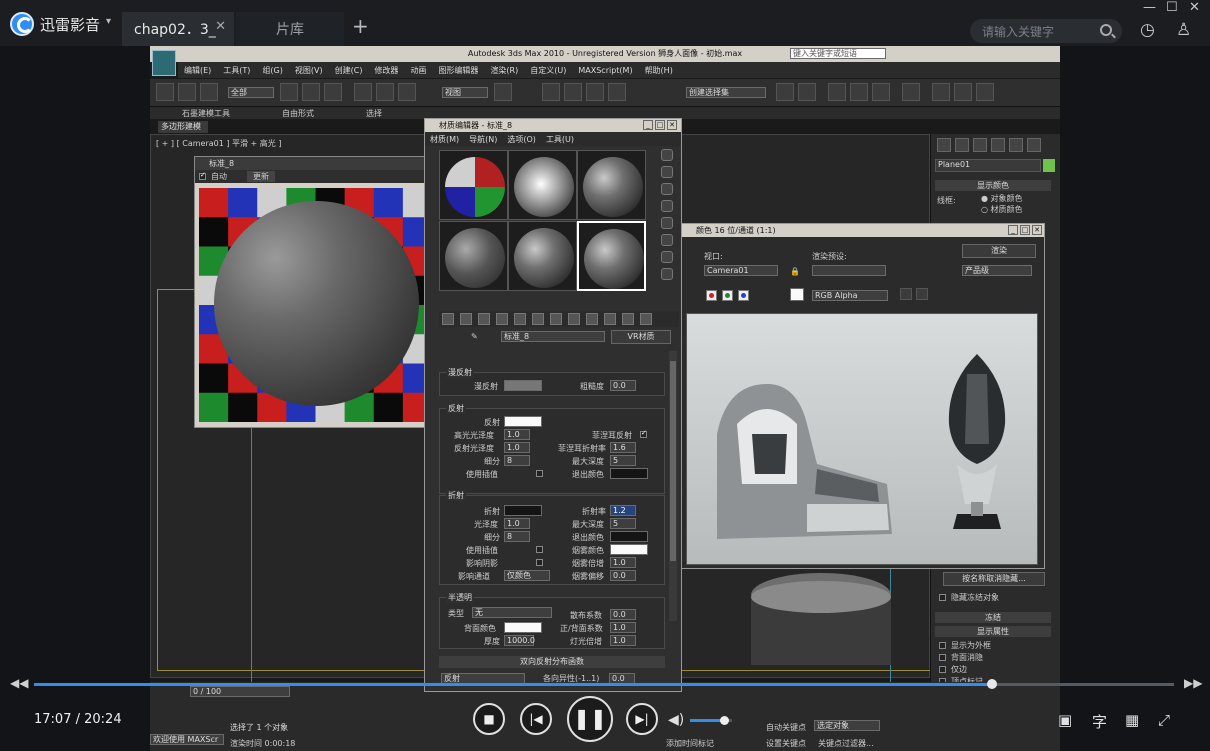 The height and width of the screenshot is (751, 1210). I want to click on max-menu-item: 自定义(U), so click(548, 70).